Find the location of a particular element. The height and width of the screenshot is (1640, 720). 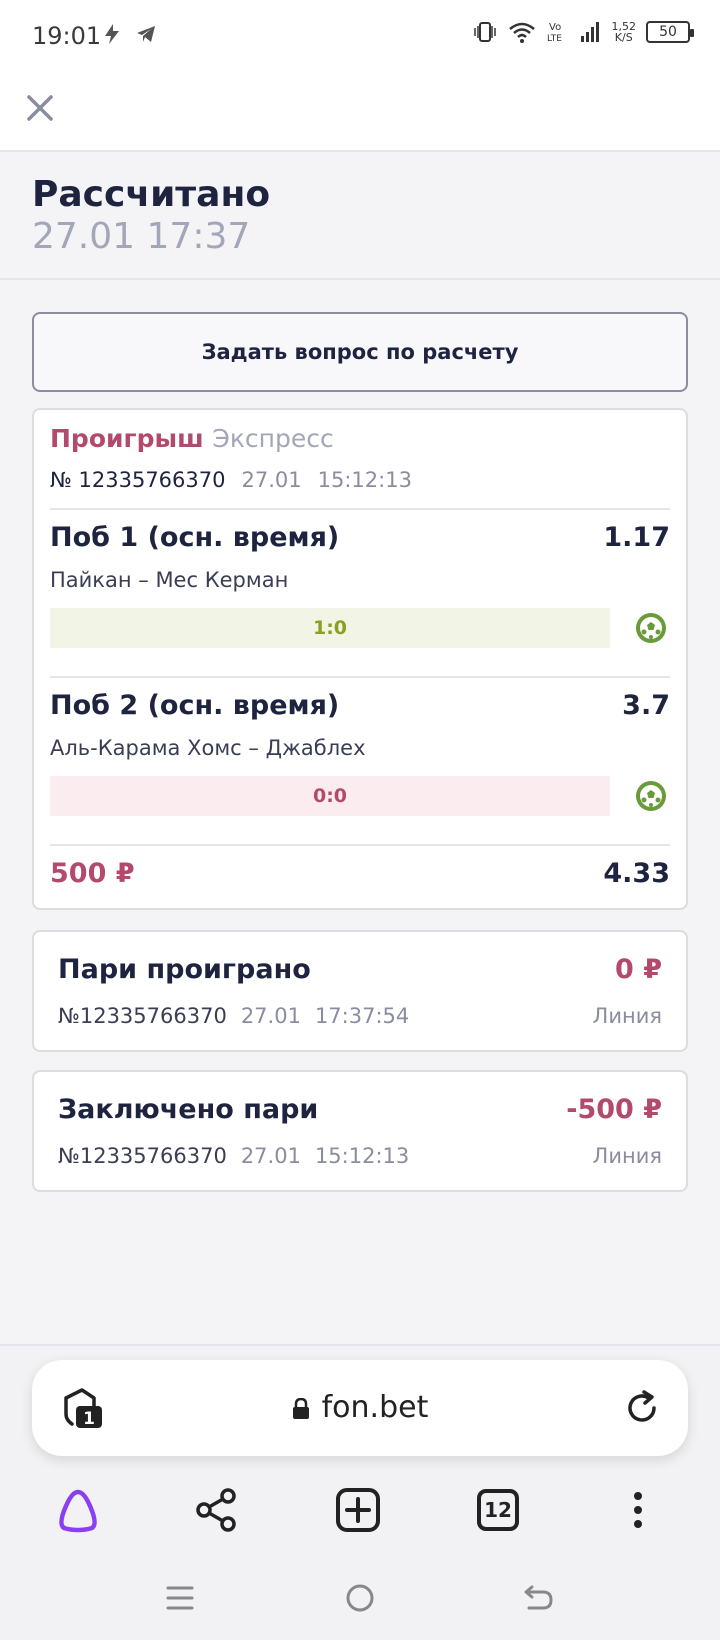

event-odds: 1.17 is located at coordinates (636, 537).